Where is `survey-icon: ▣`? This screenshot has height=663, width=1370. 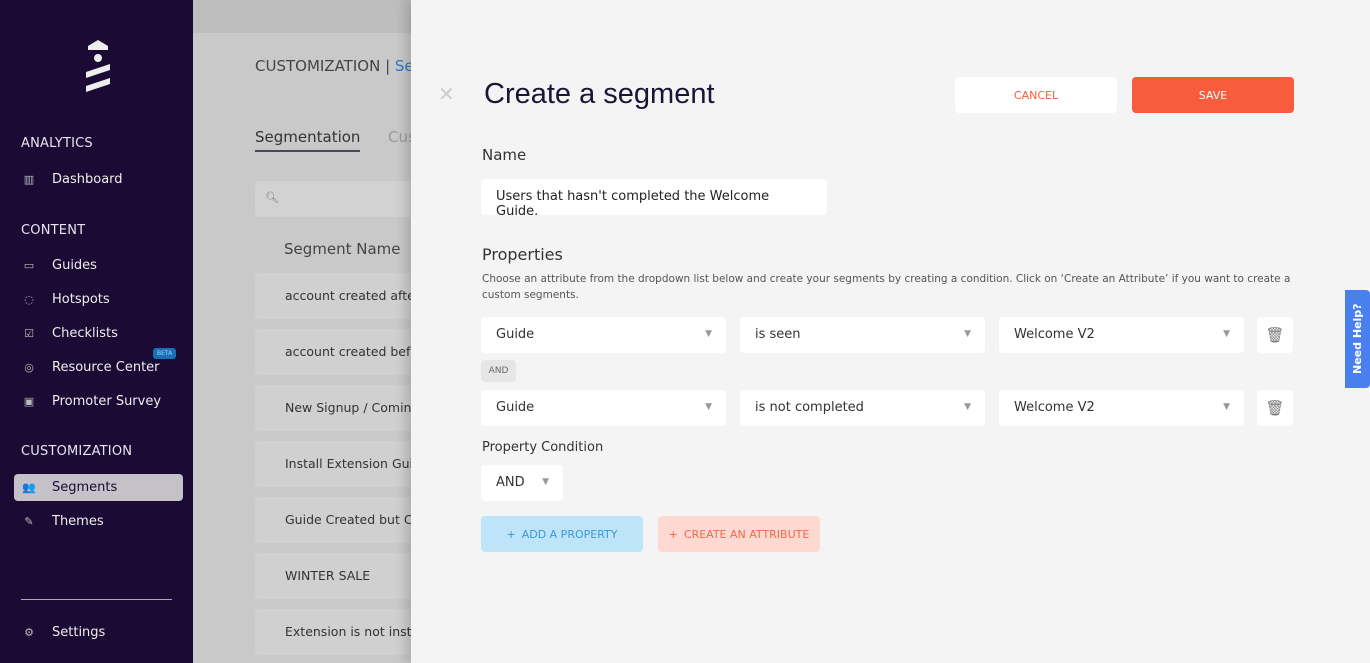 survey-icon: ▣ is located at coordinates (29, 401).